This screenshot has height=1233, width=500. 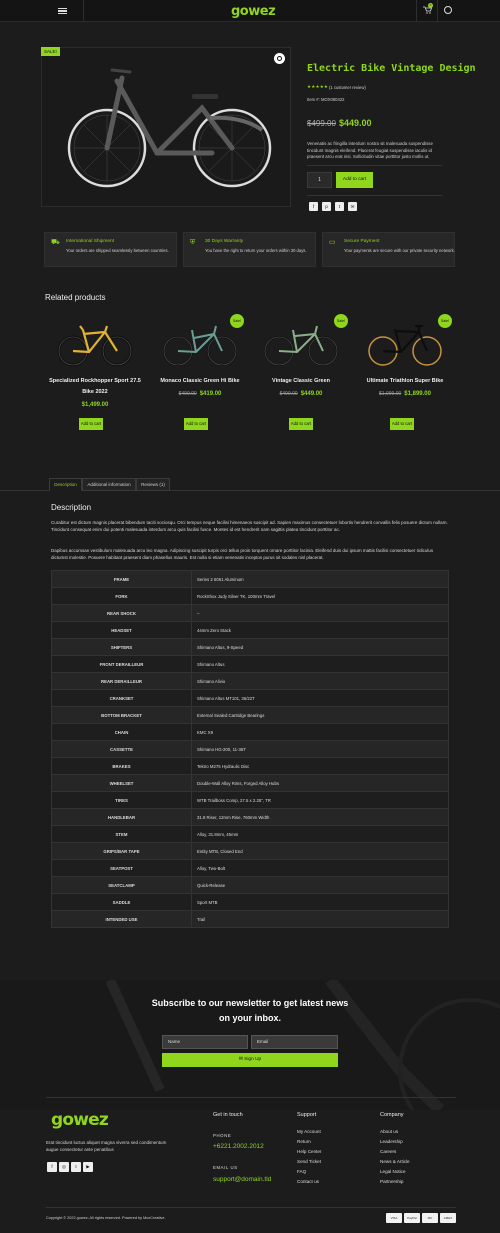 I want to click on spec-row: CHAIN KMC X9, so click(x=250, y=732).